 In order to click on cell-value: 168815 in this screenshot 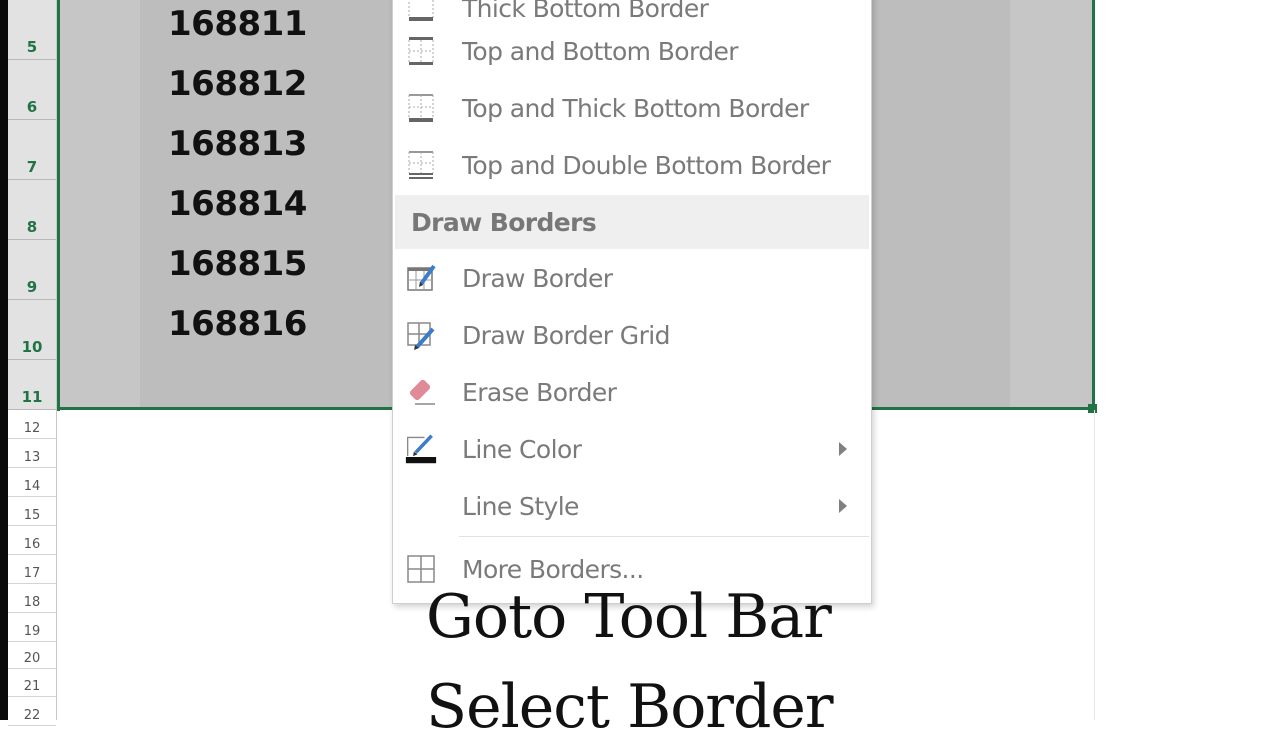, I will do `click(237, 264)`.